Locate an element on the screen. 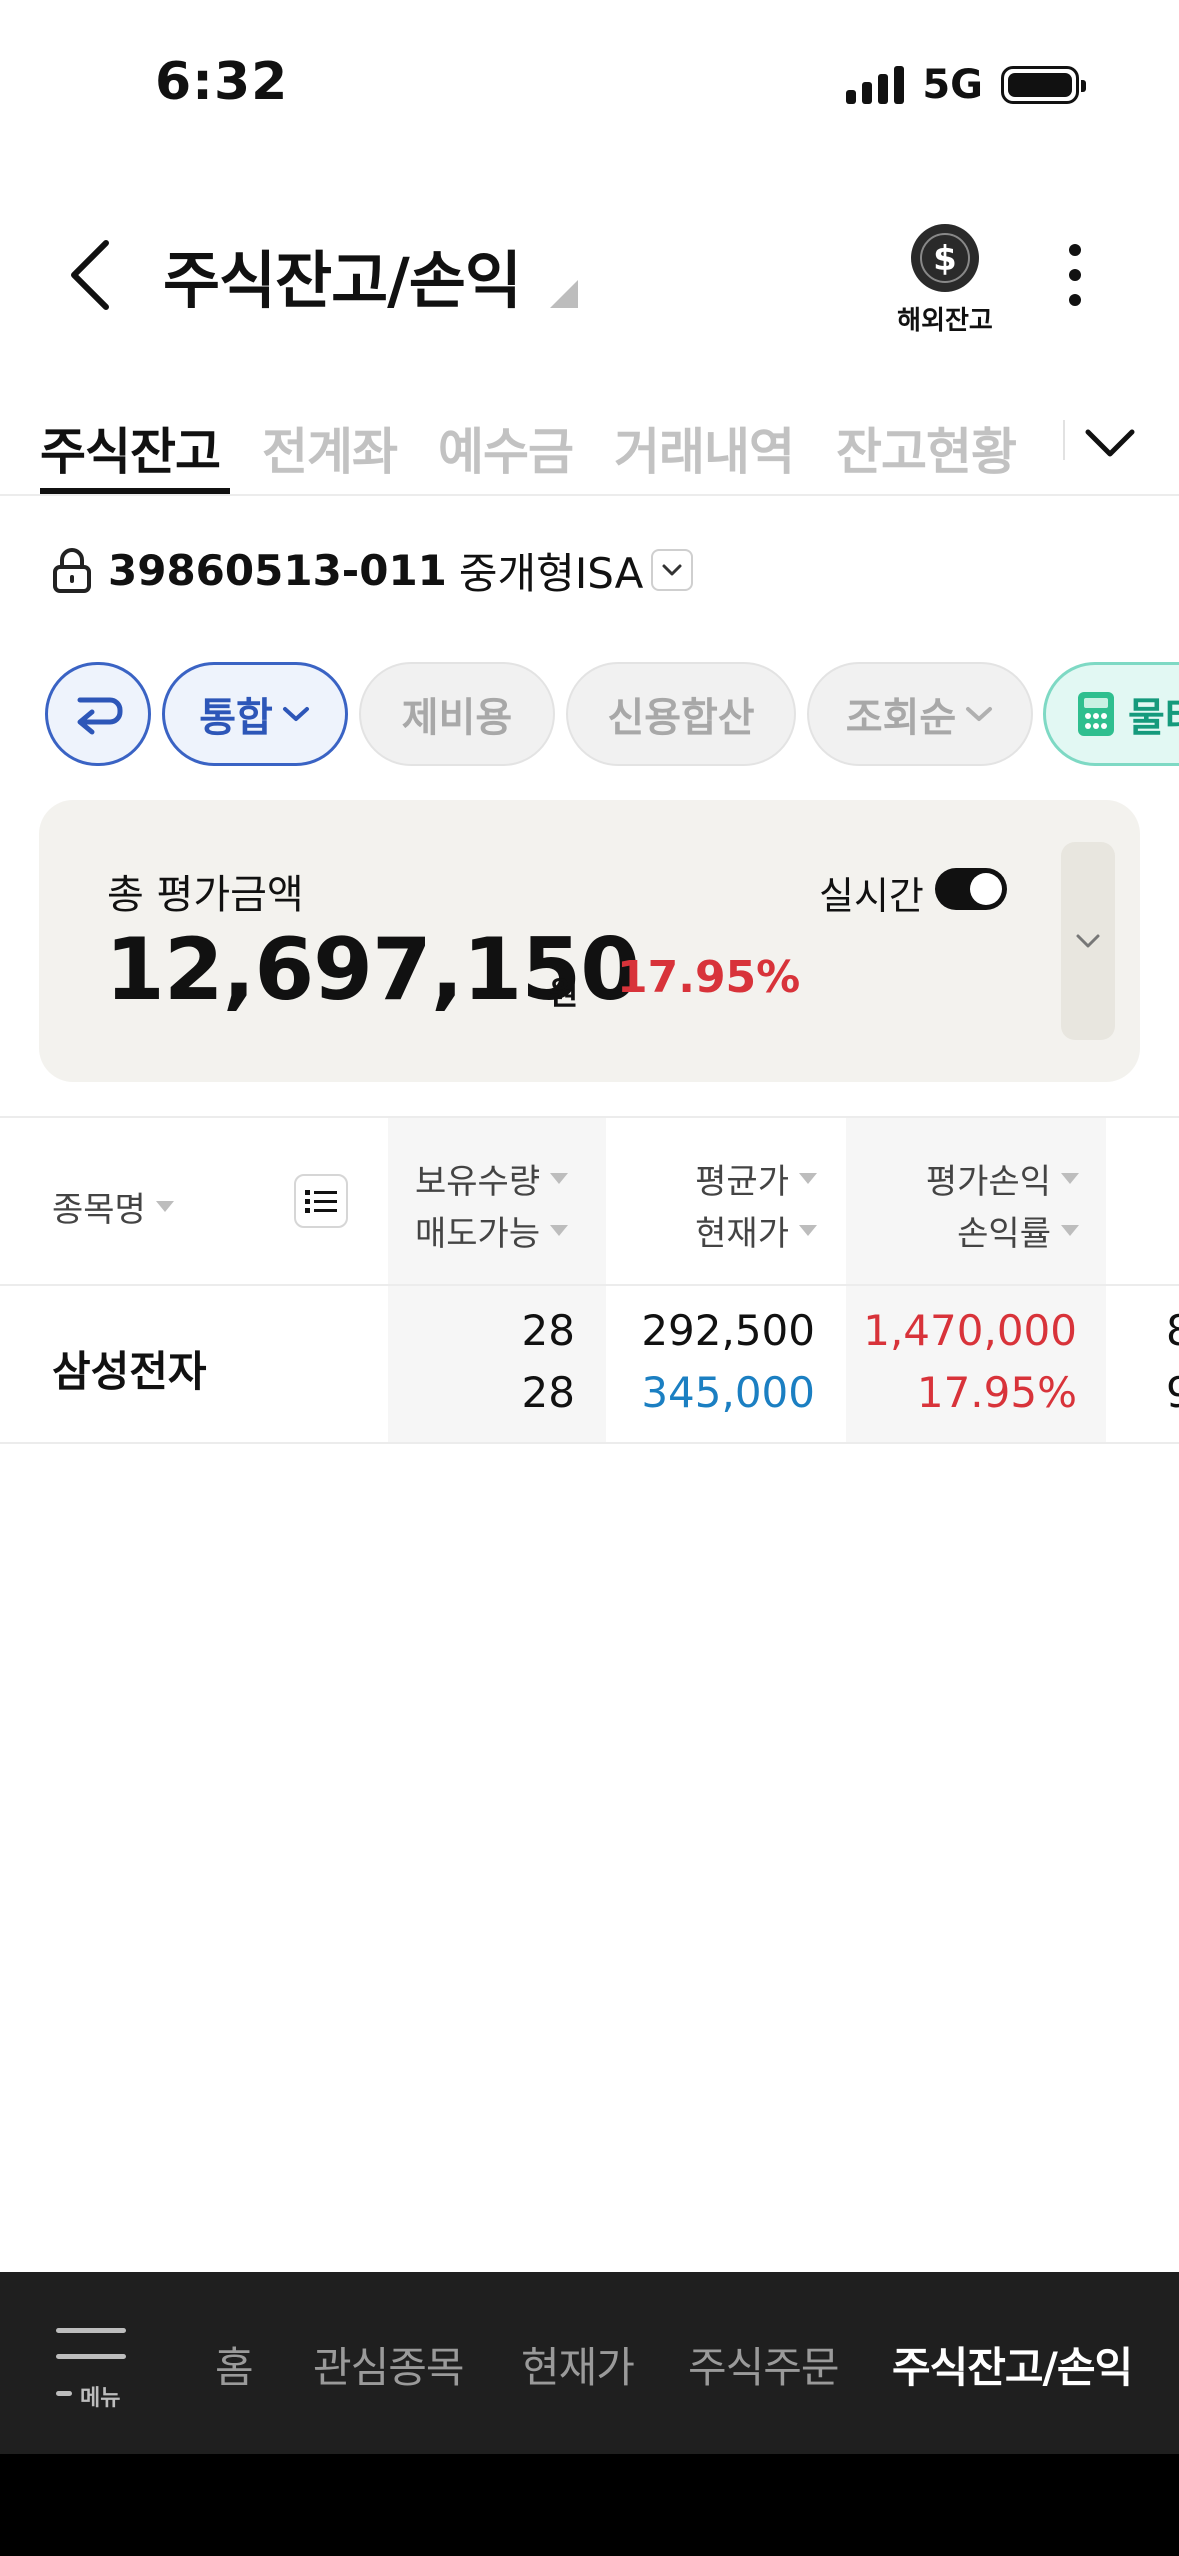 The image size is (1179, 2556). fees-chip: 제비용 is located at coordinates (457, 714).